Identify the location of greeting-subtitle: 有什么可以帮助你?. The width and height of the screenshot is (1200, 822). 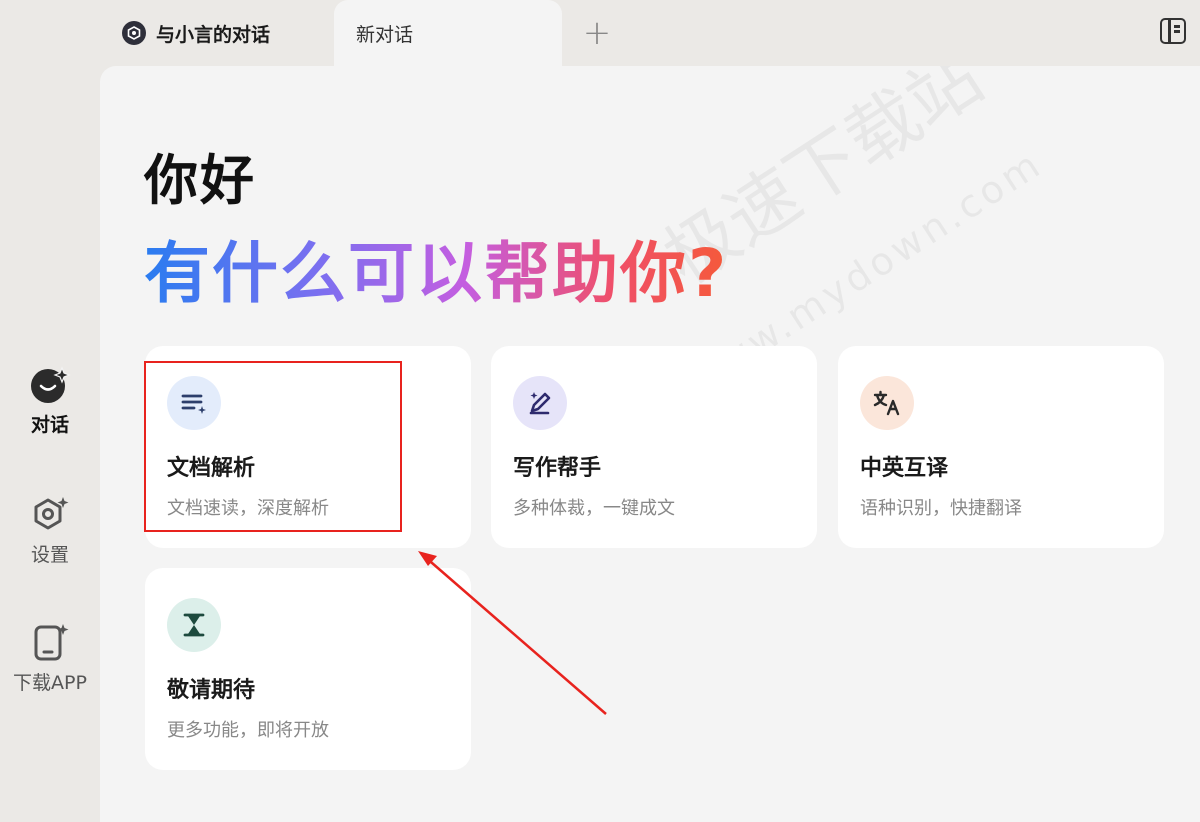
(436, 268).